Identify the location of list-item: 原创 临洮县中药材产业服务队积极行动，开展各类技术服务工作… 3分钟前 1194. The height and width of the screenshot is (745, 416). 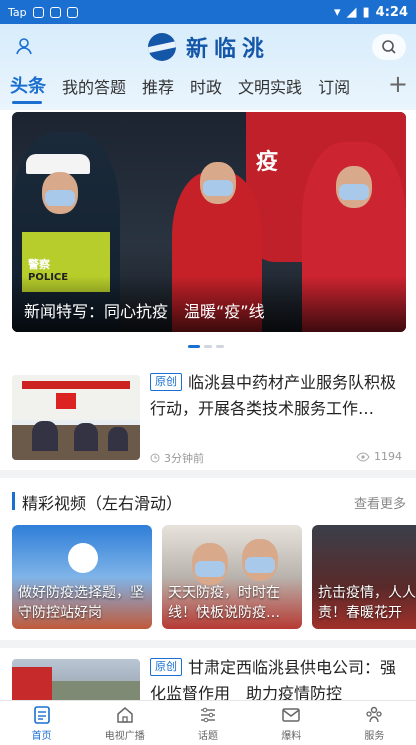
(209, 417).